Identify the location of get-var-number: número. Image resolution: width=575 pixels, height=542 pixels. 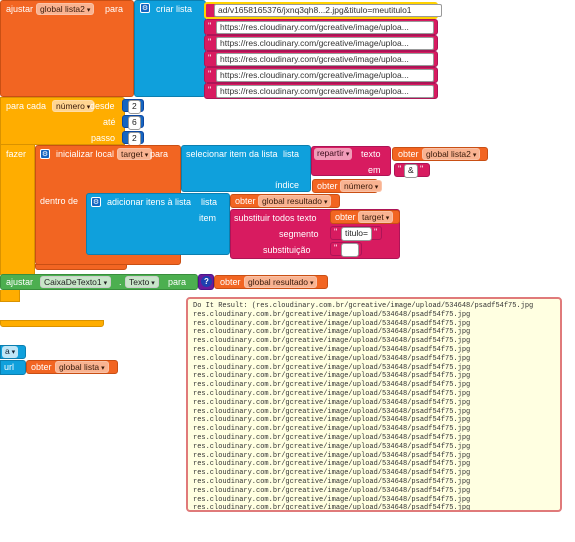
(361, 186).